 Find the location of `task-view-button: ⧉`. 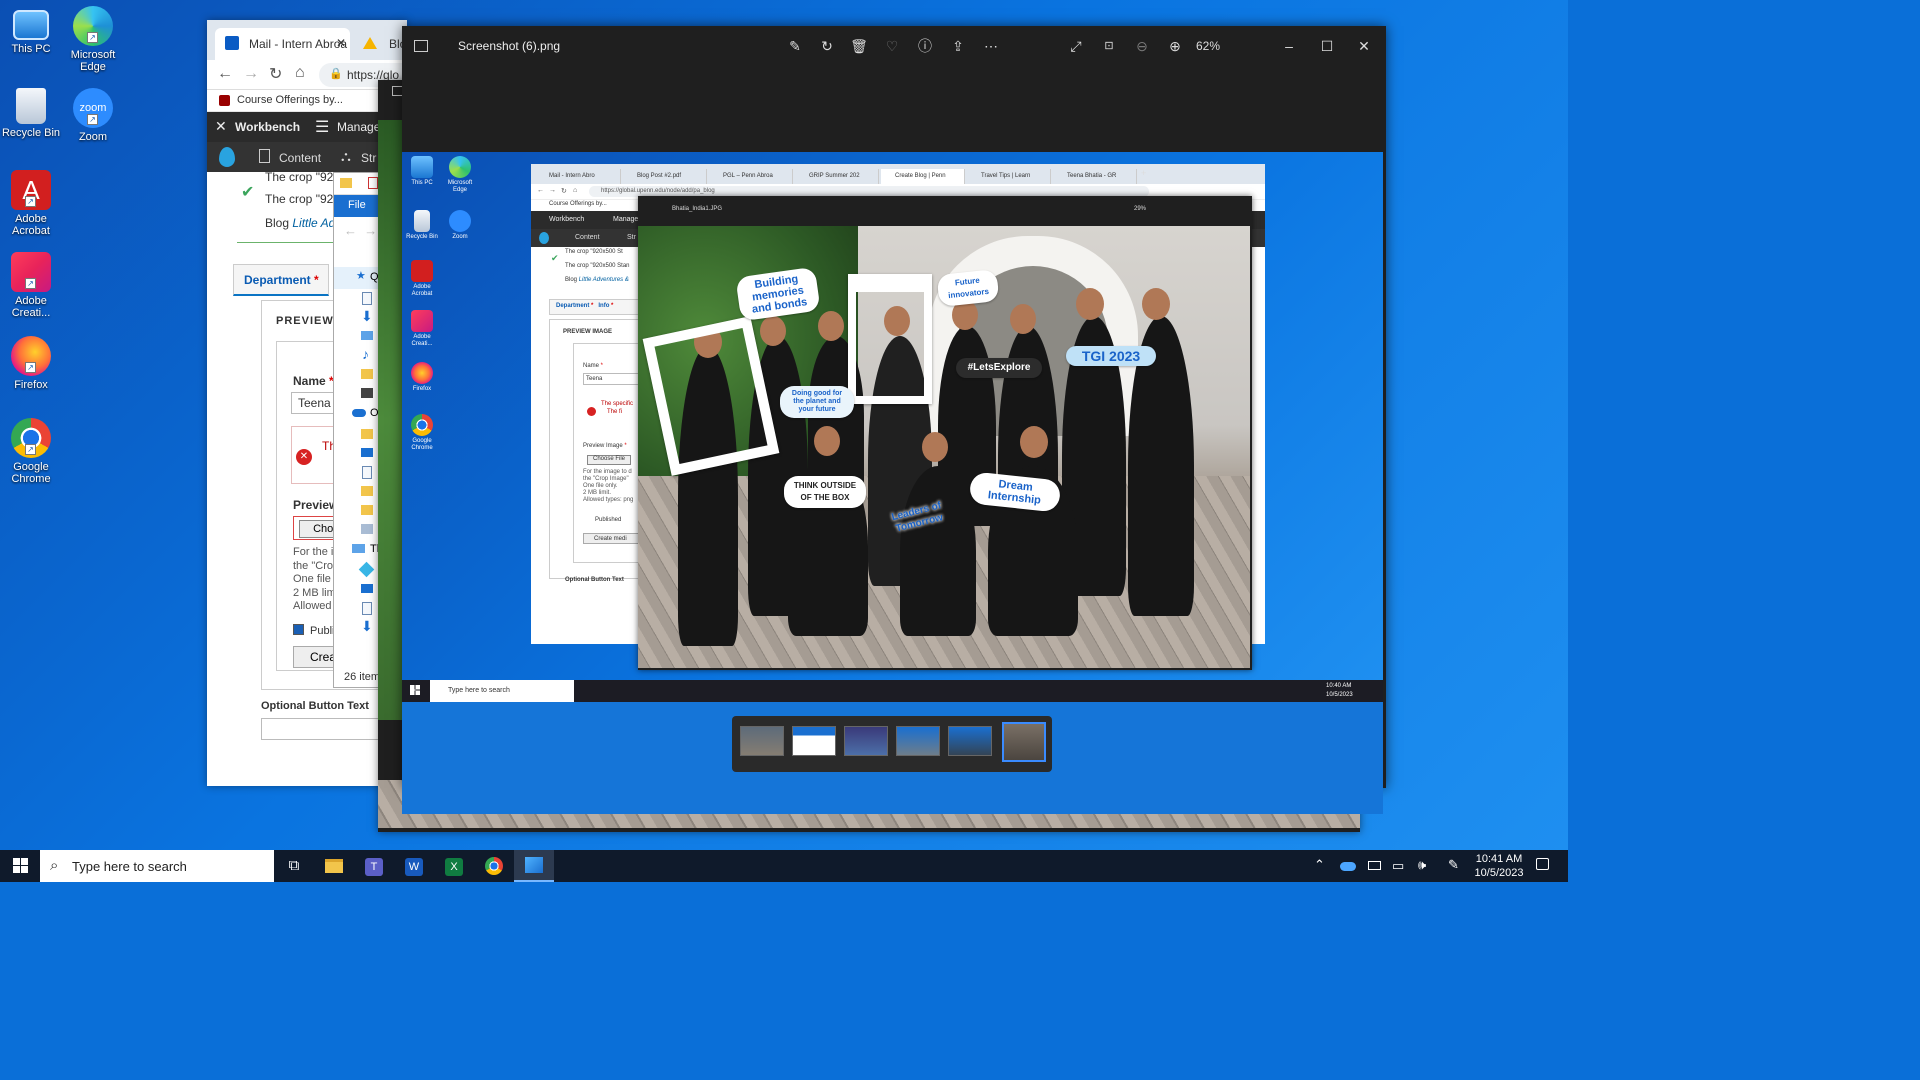

task-view-button: ⧉ is located at coordinates (294, 866).